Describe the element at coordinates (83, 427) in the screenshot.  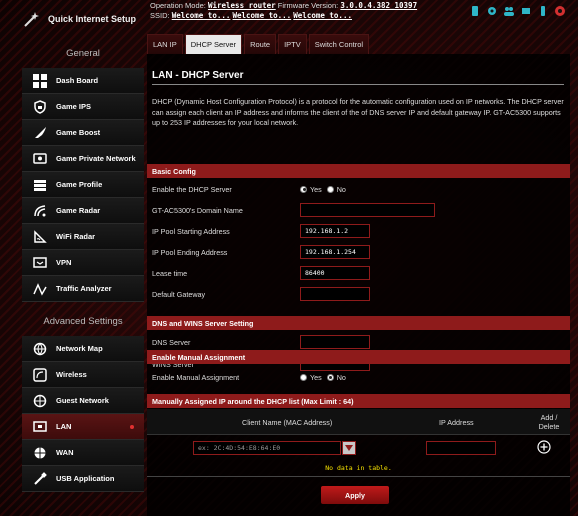
I see `sidebar-item-lan: LAN` at that location.